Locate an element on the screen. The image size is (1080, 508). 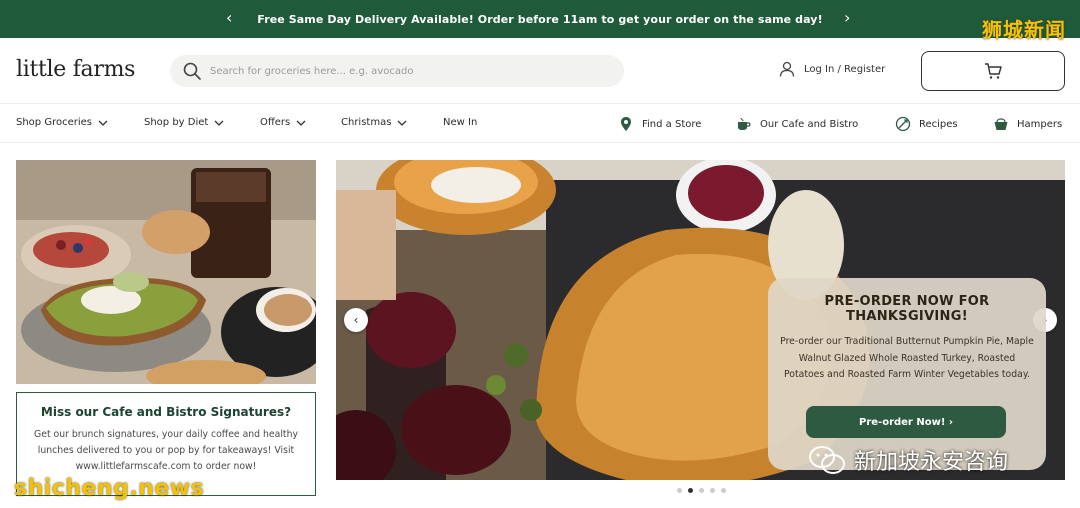
watermark-bottom-right: 新加坡永安咨询 is located at coordinates (908, 460).